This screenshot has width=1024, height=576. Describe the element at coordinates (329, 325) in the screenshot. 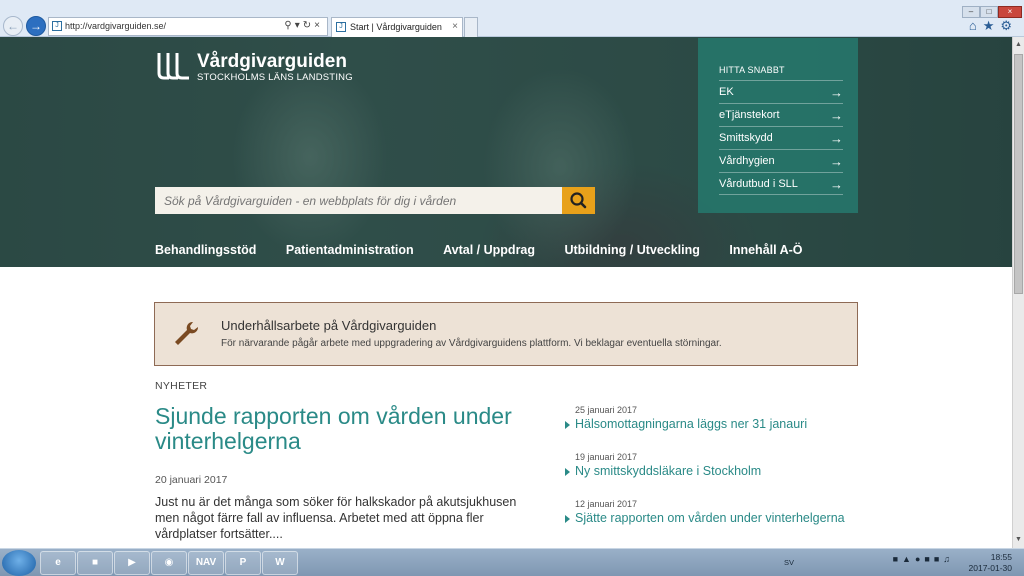

I see `notice-title: Underhållsarbete på Vårdgivarguiden` at that location.